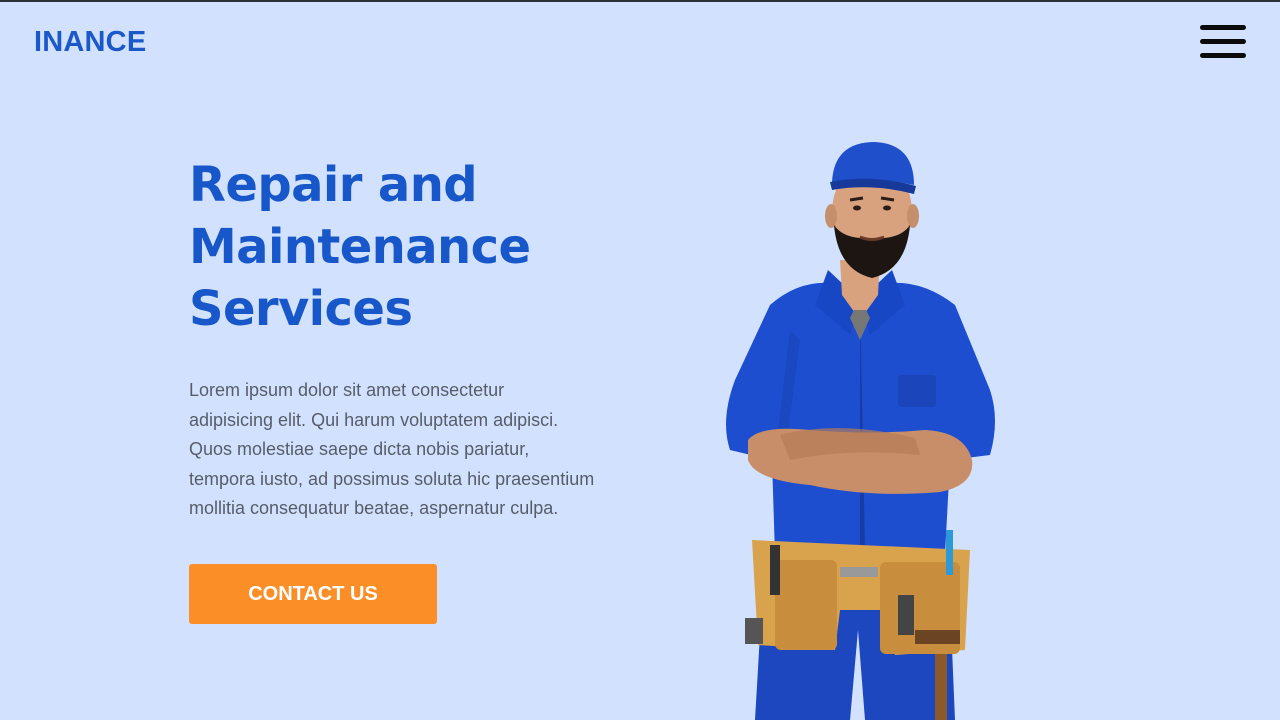 This screenshot has height=720, width=1280. Describe the element at coordinates (360, 247) in the screenshot. I see `hero-title: Repair and Maintenance Services` at that location.